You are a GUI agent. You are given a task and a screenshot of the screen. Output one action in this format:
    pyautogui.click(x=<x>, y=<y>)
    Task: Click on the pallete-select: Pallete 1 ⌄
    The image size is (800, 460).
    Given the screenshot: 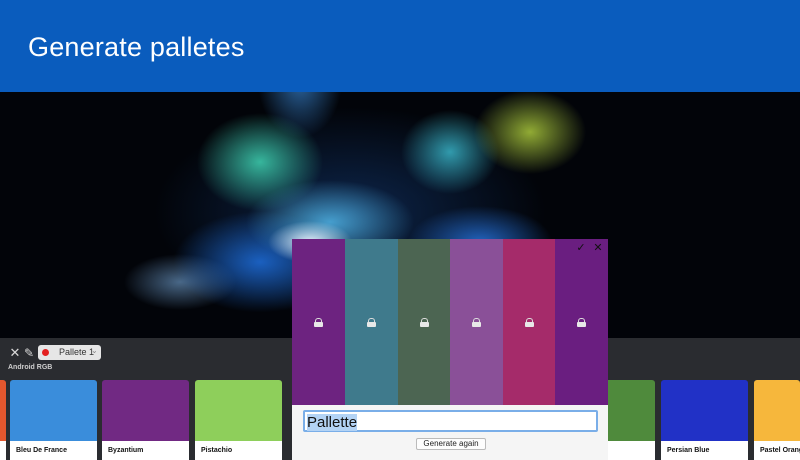 What is the action you would take?
    pyautogui.click(x=69, y=352)
    